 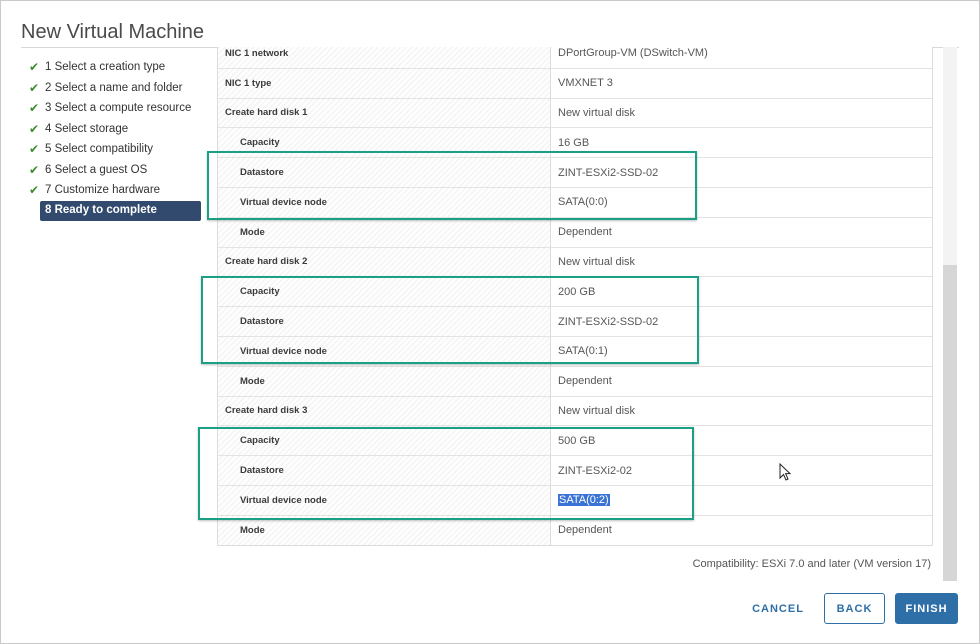 I want to click on value-text: 200 GB, so click(x=577, y=291).